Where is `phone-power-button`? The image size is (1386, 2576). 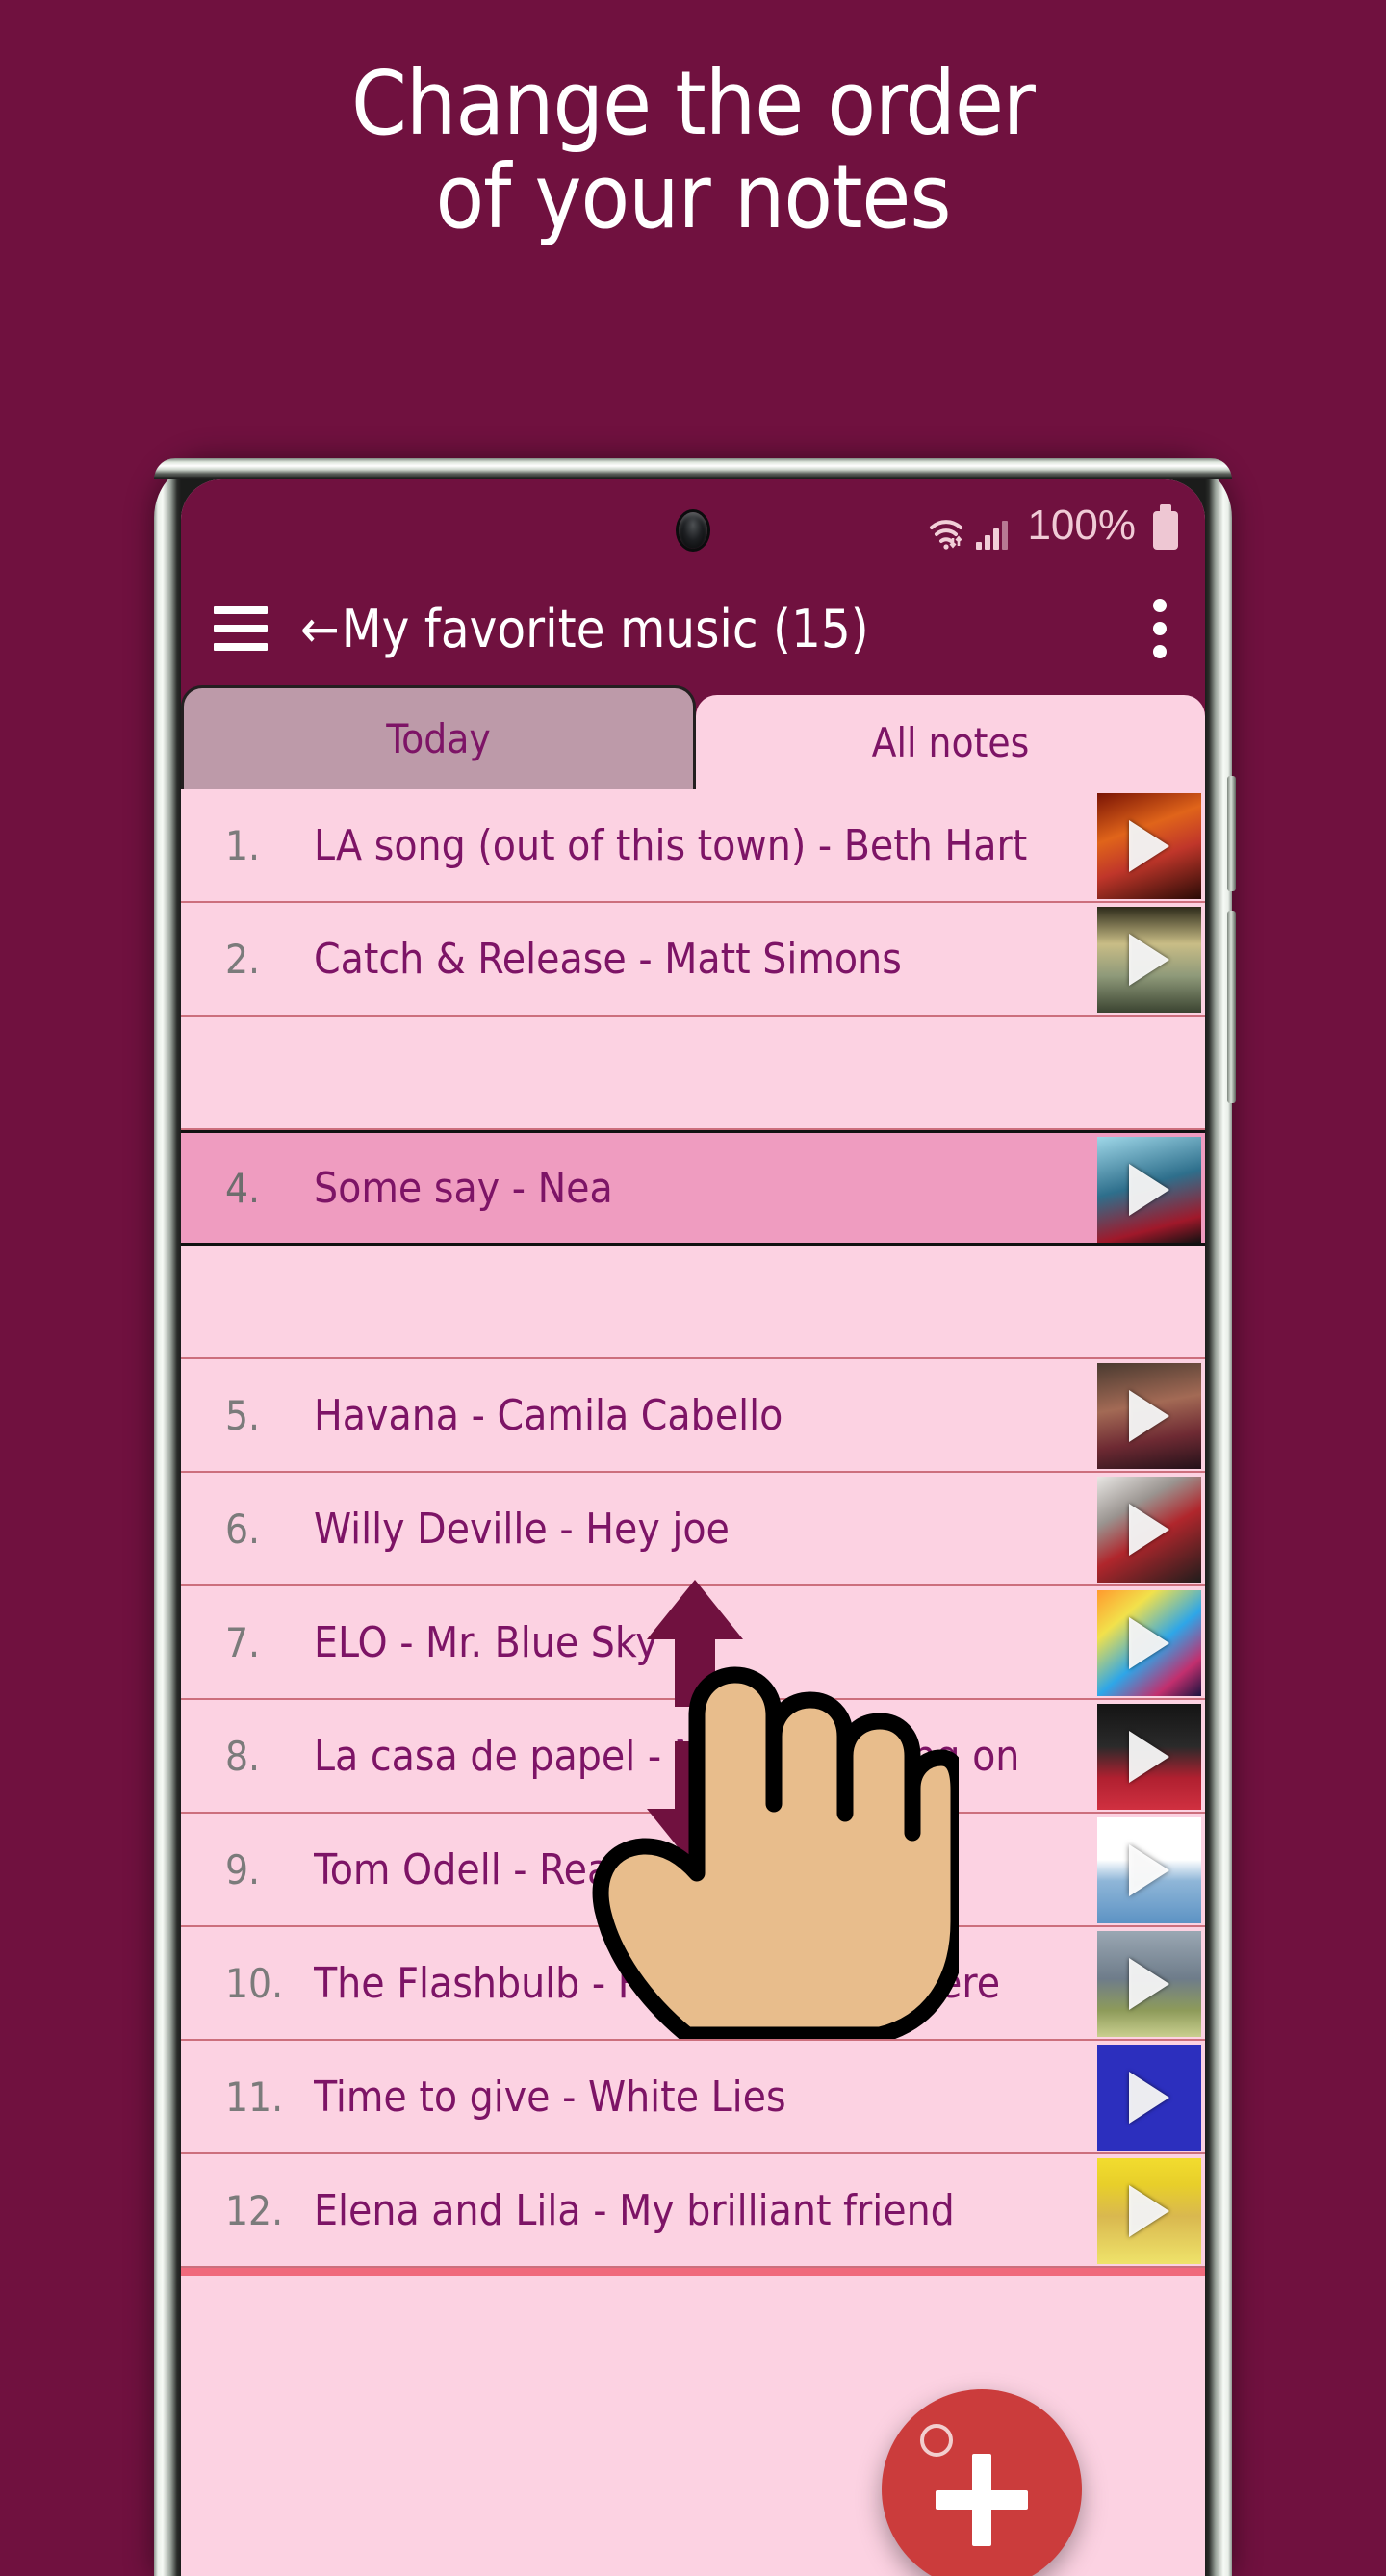
phone-power-button is located at coordinates (1231, 1007).